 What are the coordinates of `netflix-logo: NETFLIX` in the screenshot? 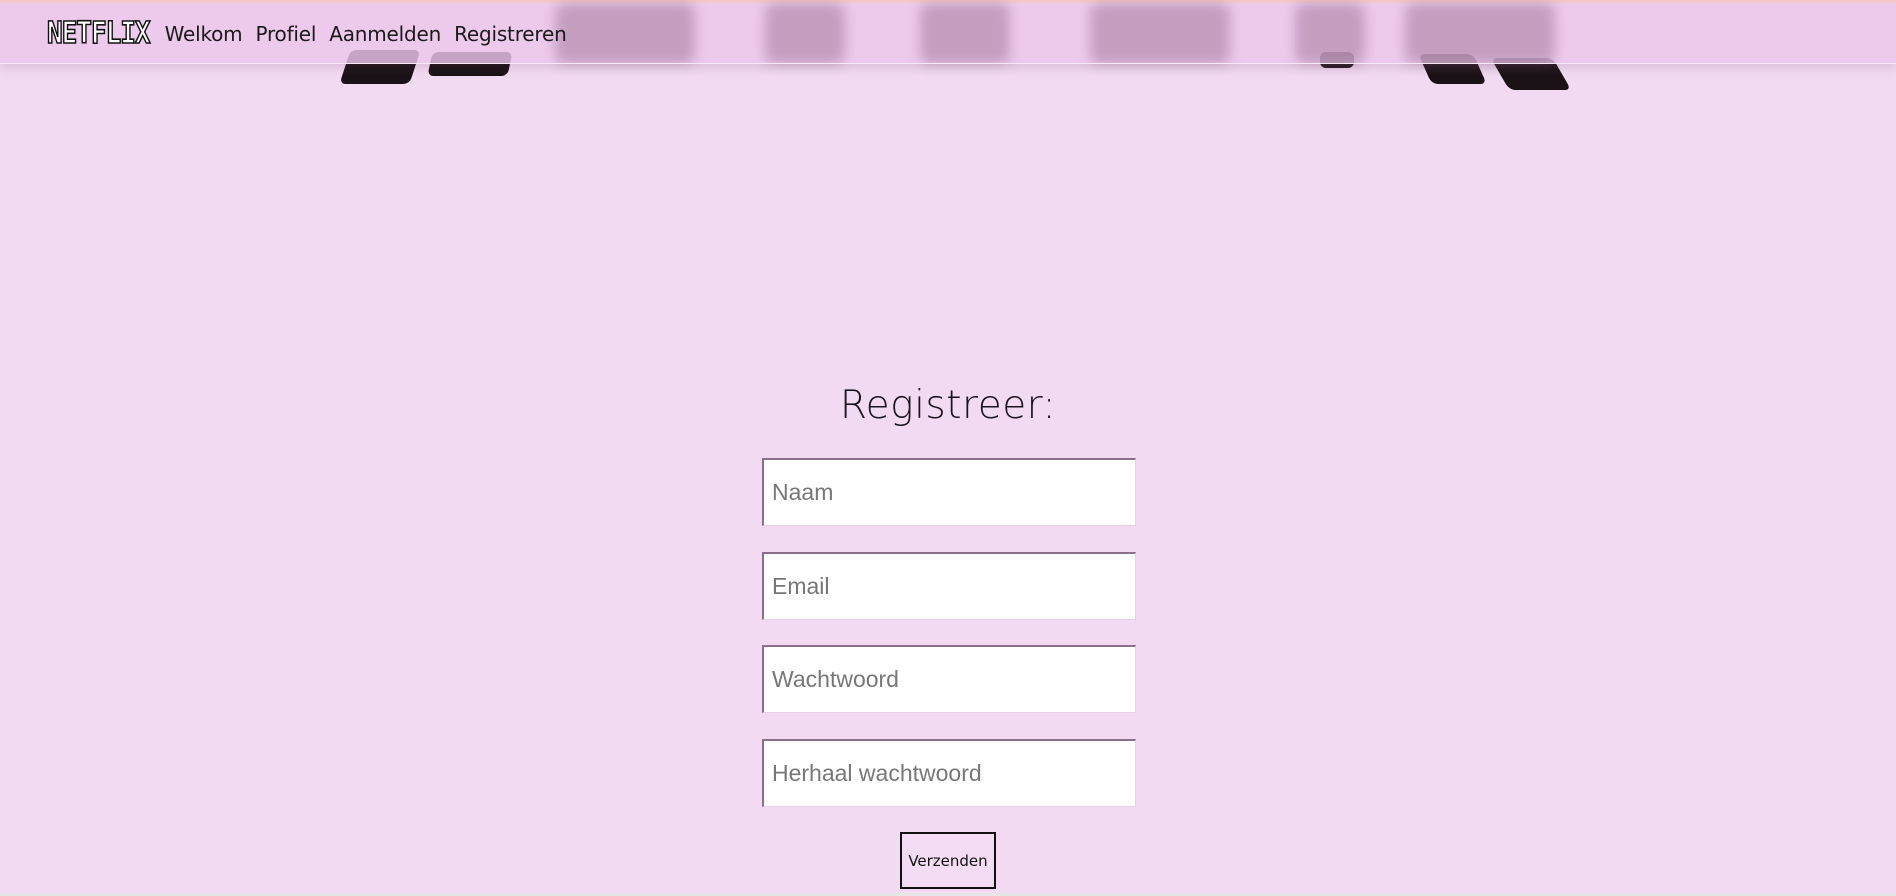 It's located at (98, 34).